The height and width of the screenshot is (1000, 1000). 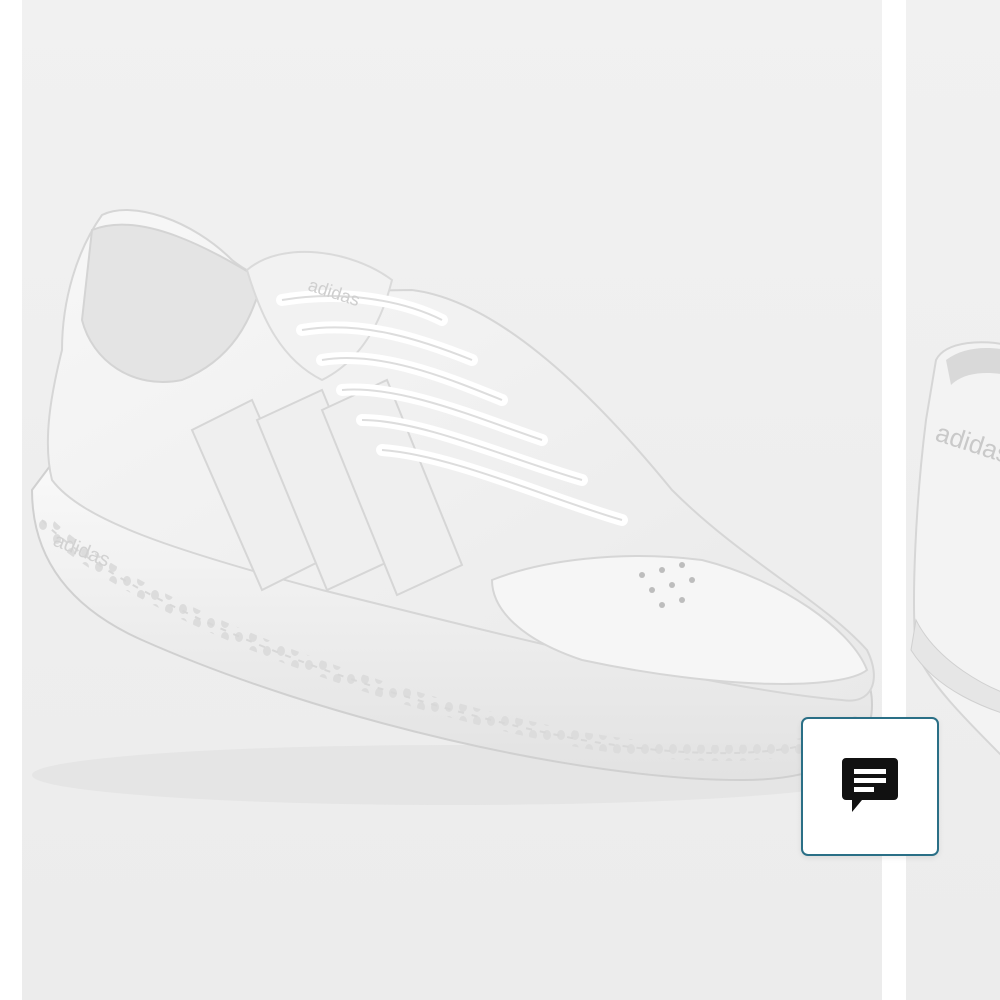 What do you see at coordinates (11, 500) in the screenshot?
I see `left-edge` at bounding box center [11, 500].